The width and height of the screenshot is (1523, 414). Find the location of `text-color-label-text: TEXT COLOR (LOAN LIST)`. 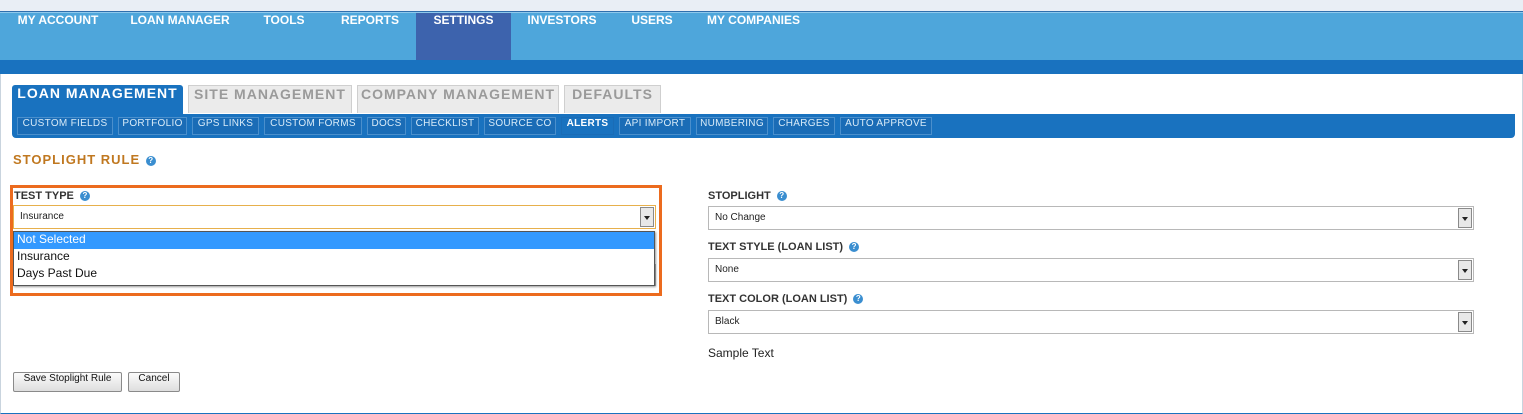

text-color-label-text: TEXT COLOR (LOAN LIST) is located at coordinates (778, 299).